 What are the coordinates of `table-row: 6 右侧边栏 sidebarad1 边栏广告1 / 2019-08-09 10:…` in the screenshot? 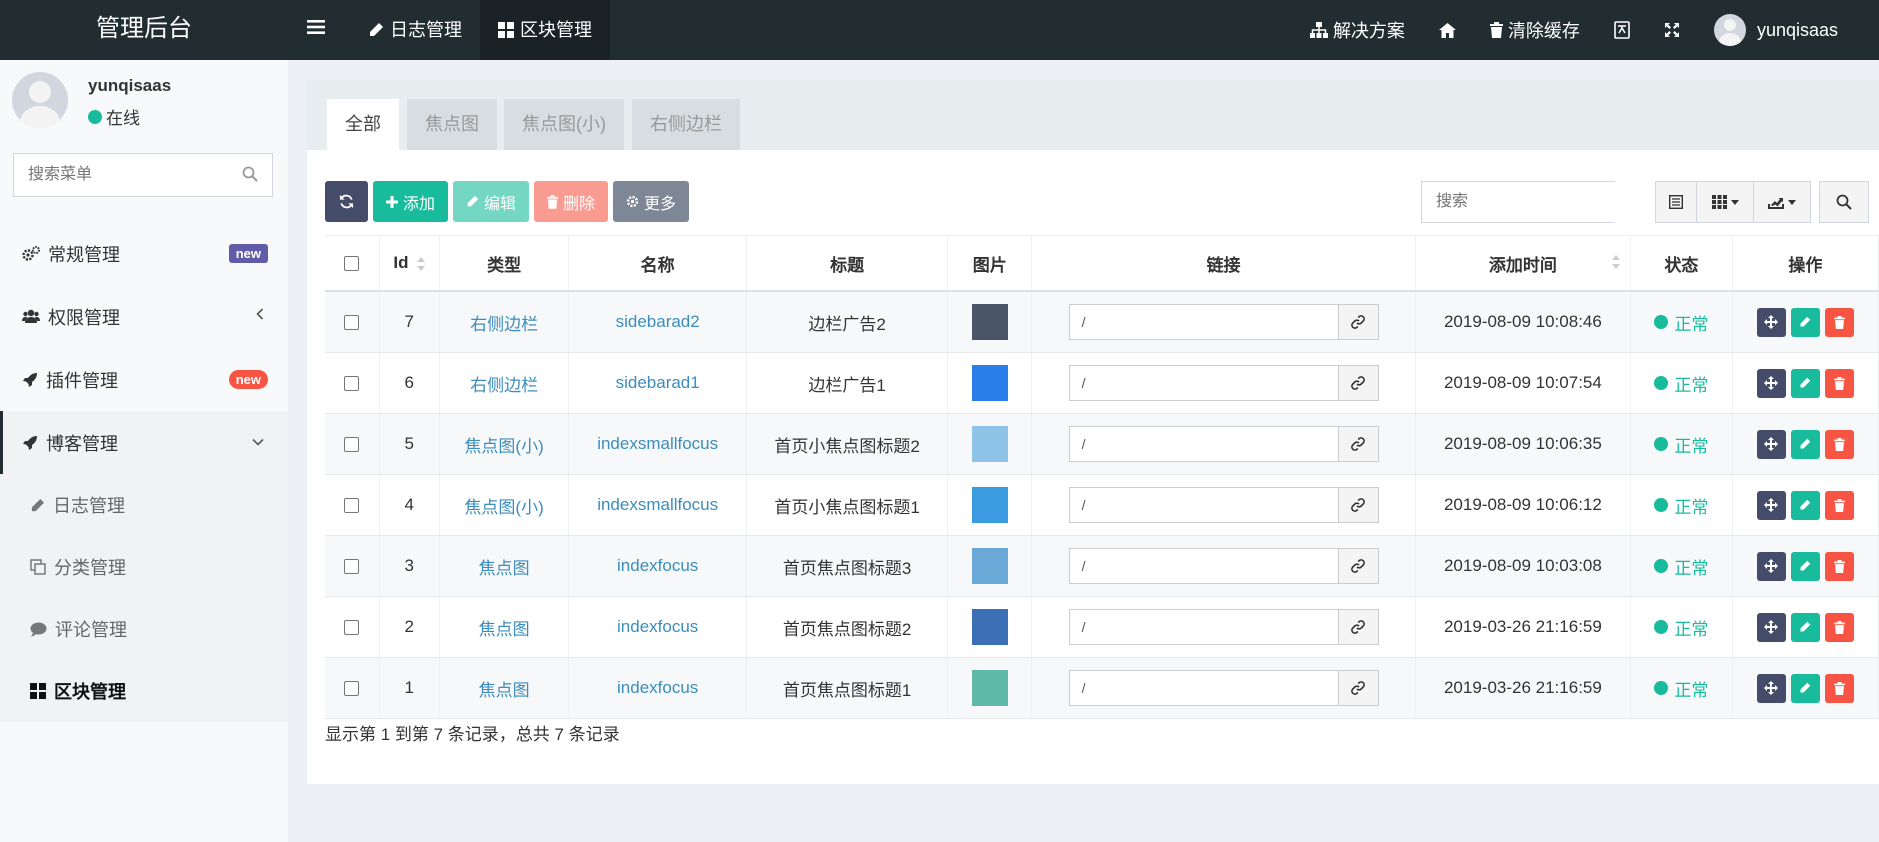 It's located at (1102, 383).